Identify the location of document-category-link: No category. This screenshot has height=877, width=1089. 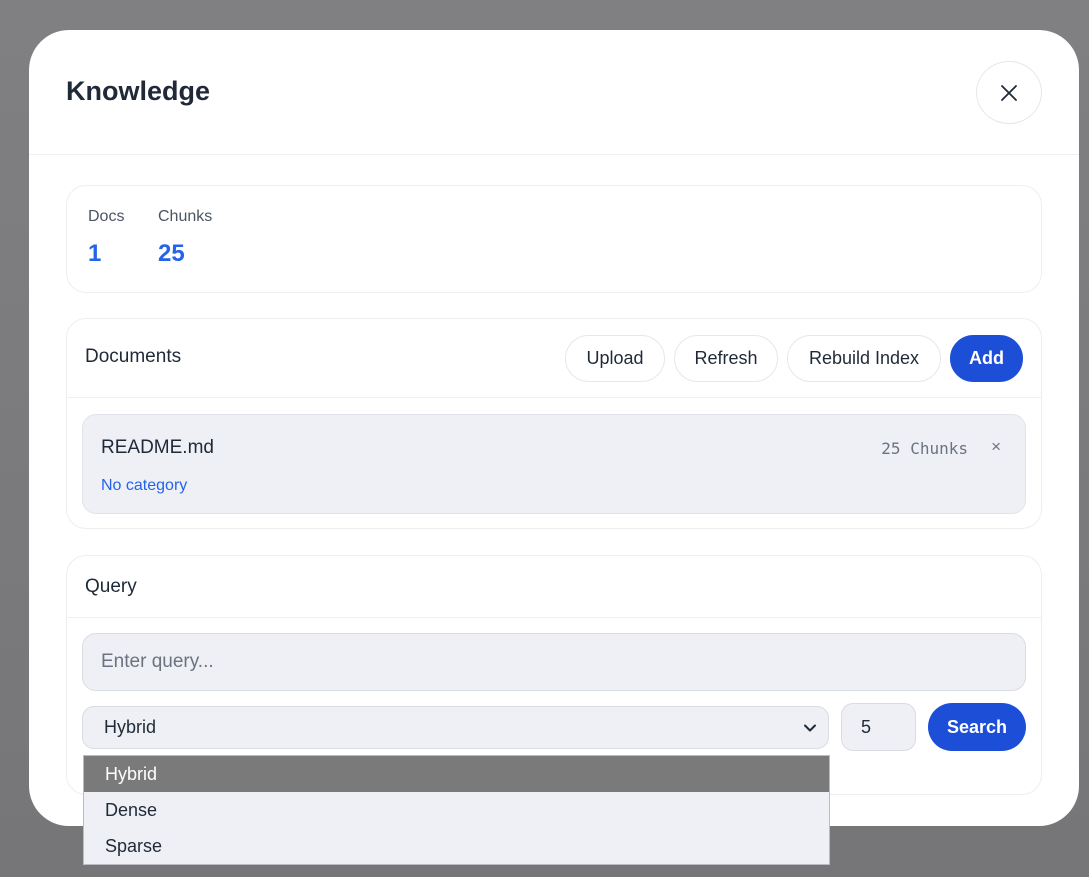
(144, 486).